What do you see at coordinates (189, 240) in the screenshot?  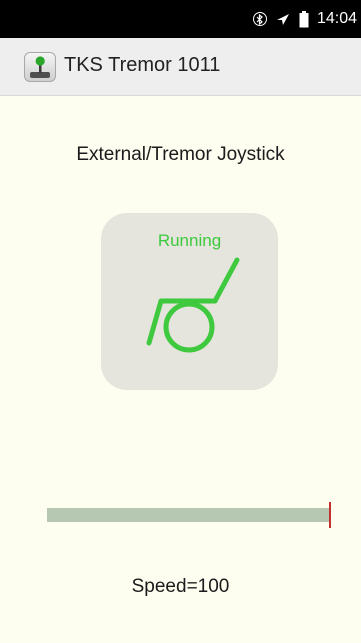 I see `joystick-status-label: Running` at bounding box center [189, 240].